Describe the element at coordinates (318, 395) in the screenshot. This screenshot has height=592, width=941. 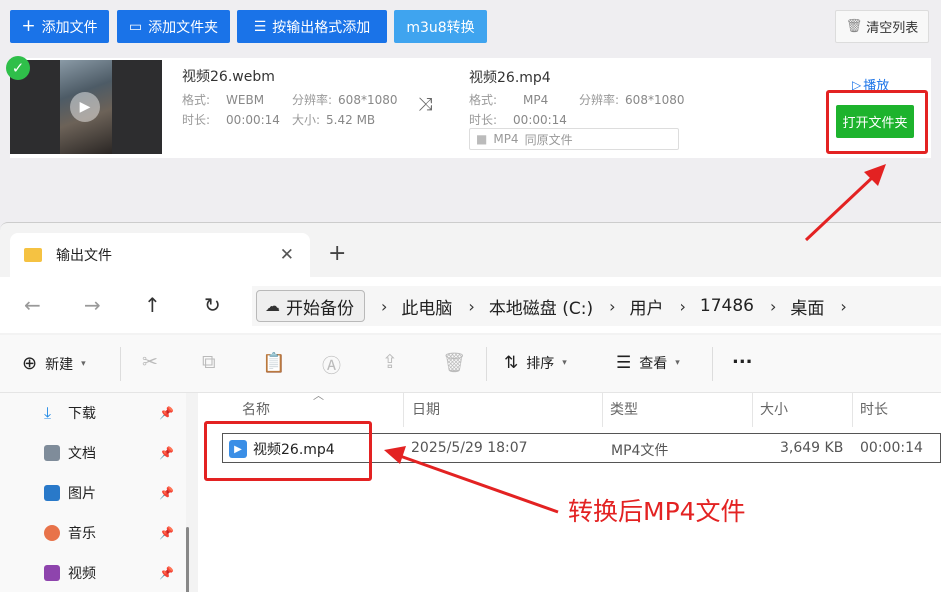
I see `sort-ascending-icon: ︿` at that location.